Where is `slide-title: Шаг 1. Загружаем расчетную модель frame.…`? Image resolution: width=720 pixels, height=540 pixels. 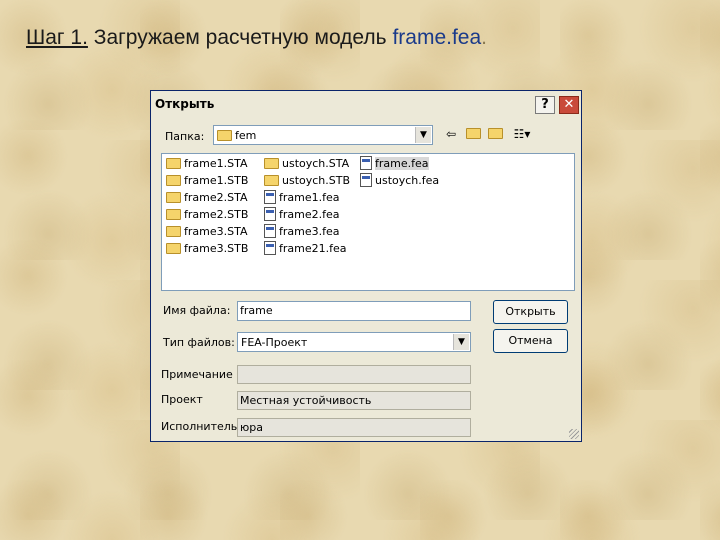
slide-title: Шаг 1. Загружаем расчетную модель frame.… is located at coordinates (256, 38).